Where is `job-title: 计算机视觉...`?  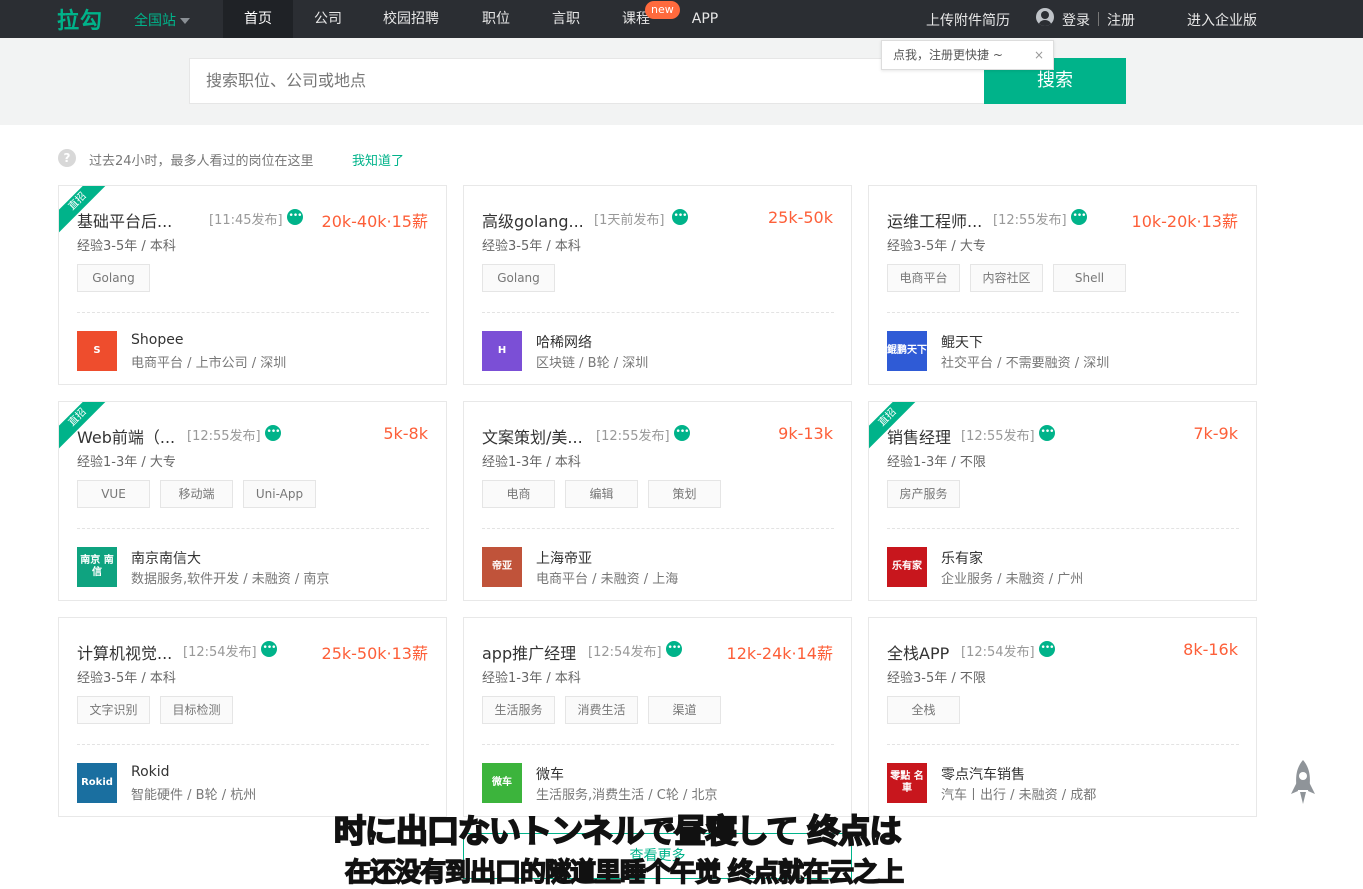 job-title: 计算机视觉... is located at coordinates (124, 652).